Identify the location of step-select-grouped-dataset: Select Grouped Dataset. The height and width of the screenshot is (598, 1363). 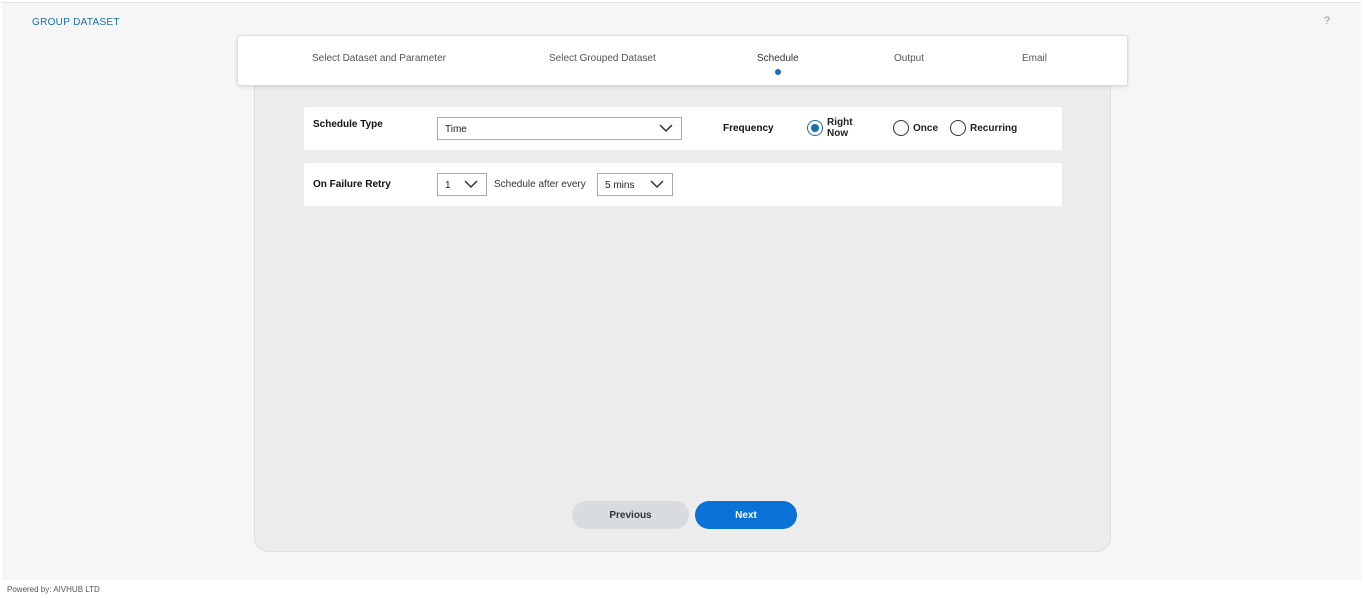
(602, 58).